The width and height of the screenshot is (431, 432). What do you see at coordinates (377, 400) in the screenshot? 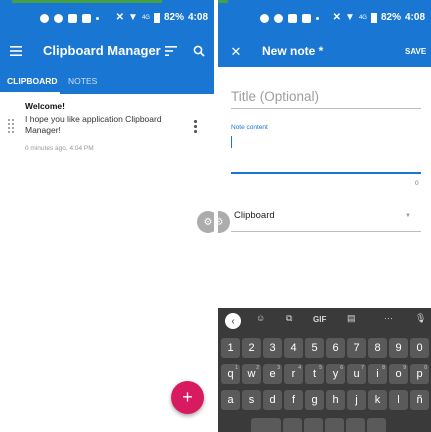
I see `key: k` at bounding box center [377, 400].